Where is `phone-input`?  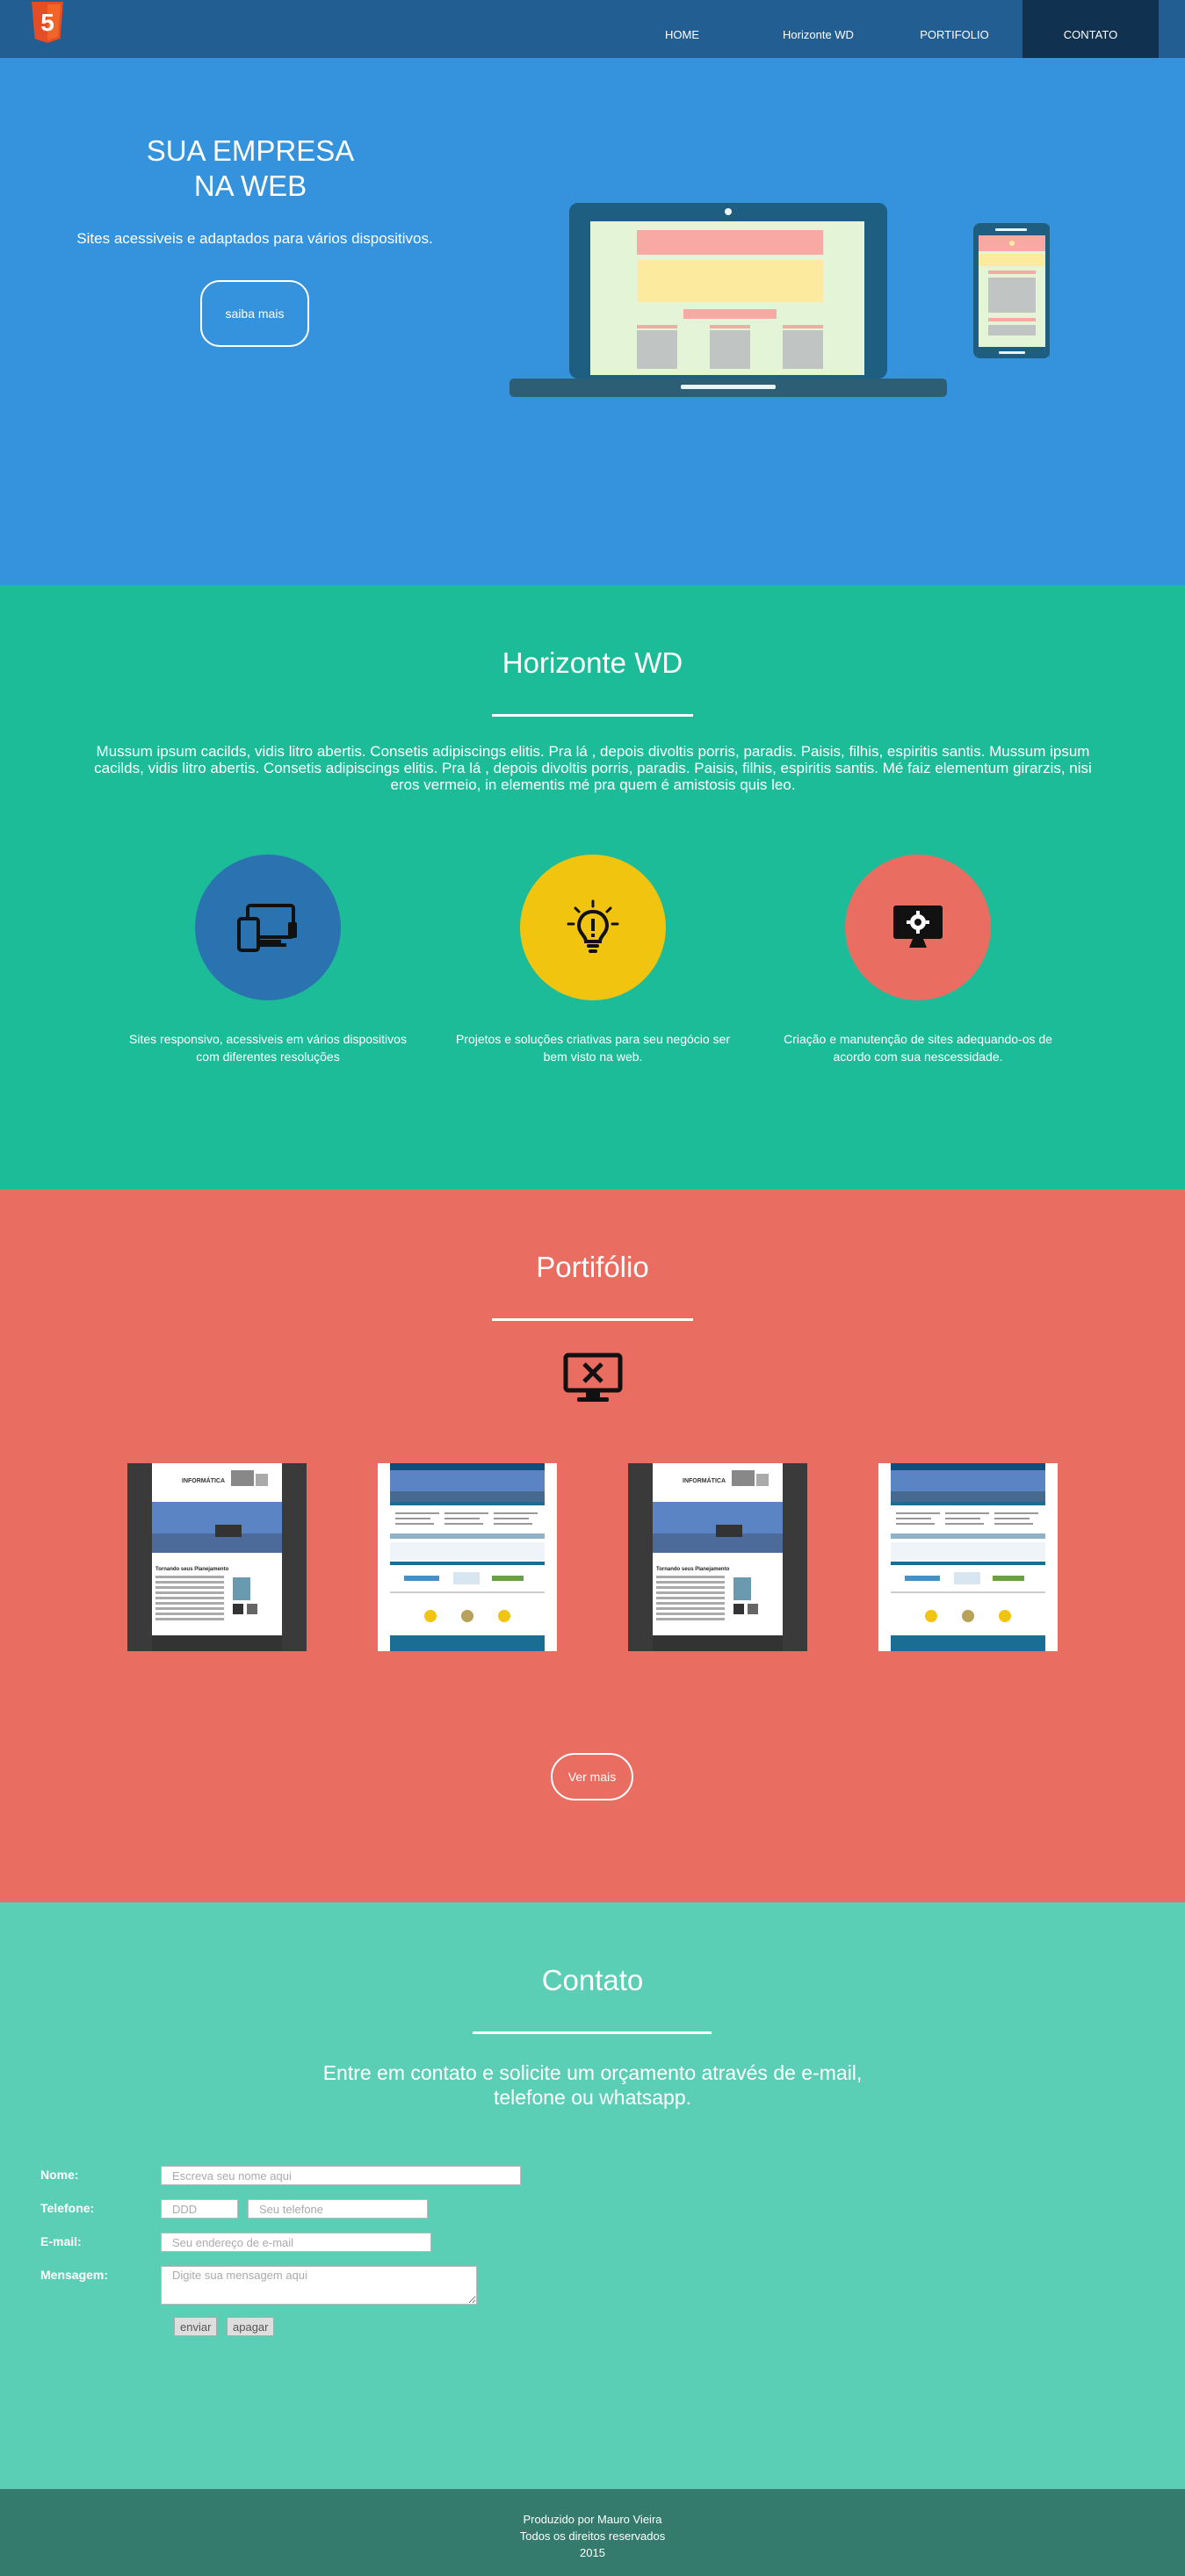 phone-input is located at coordinates (338, 2209).